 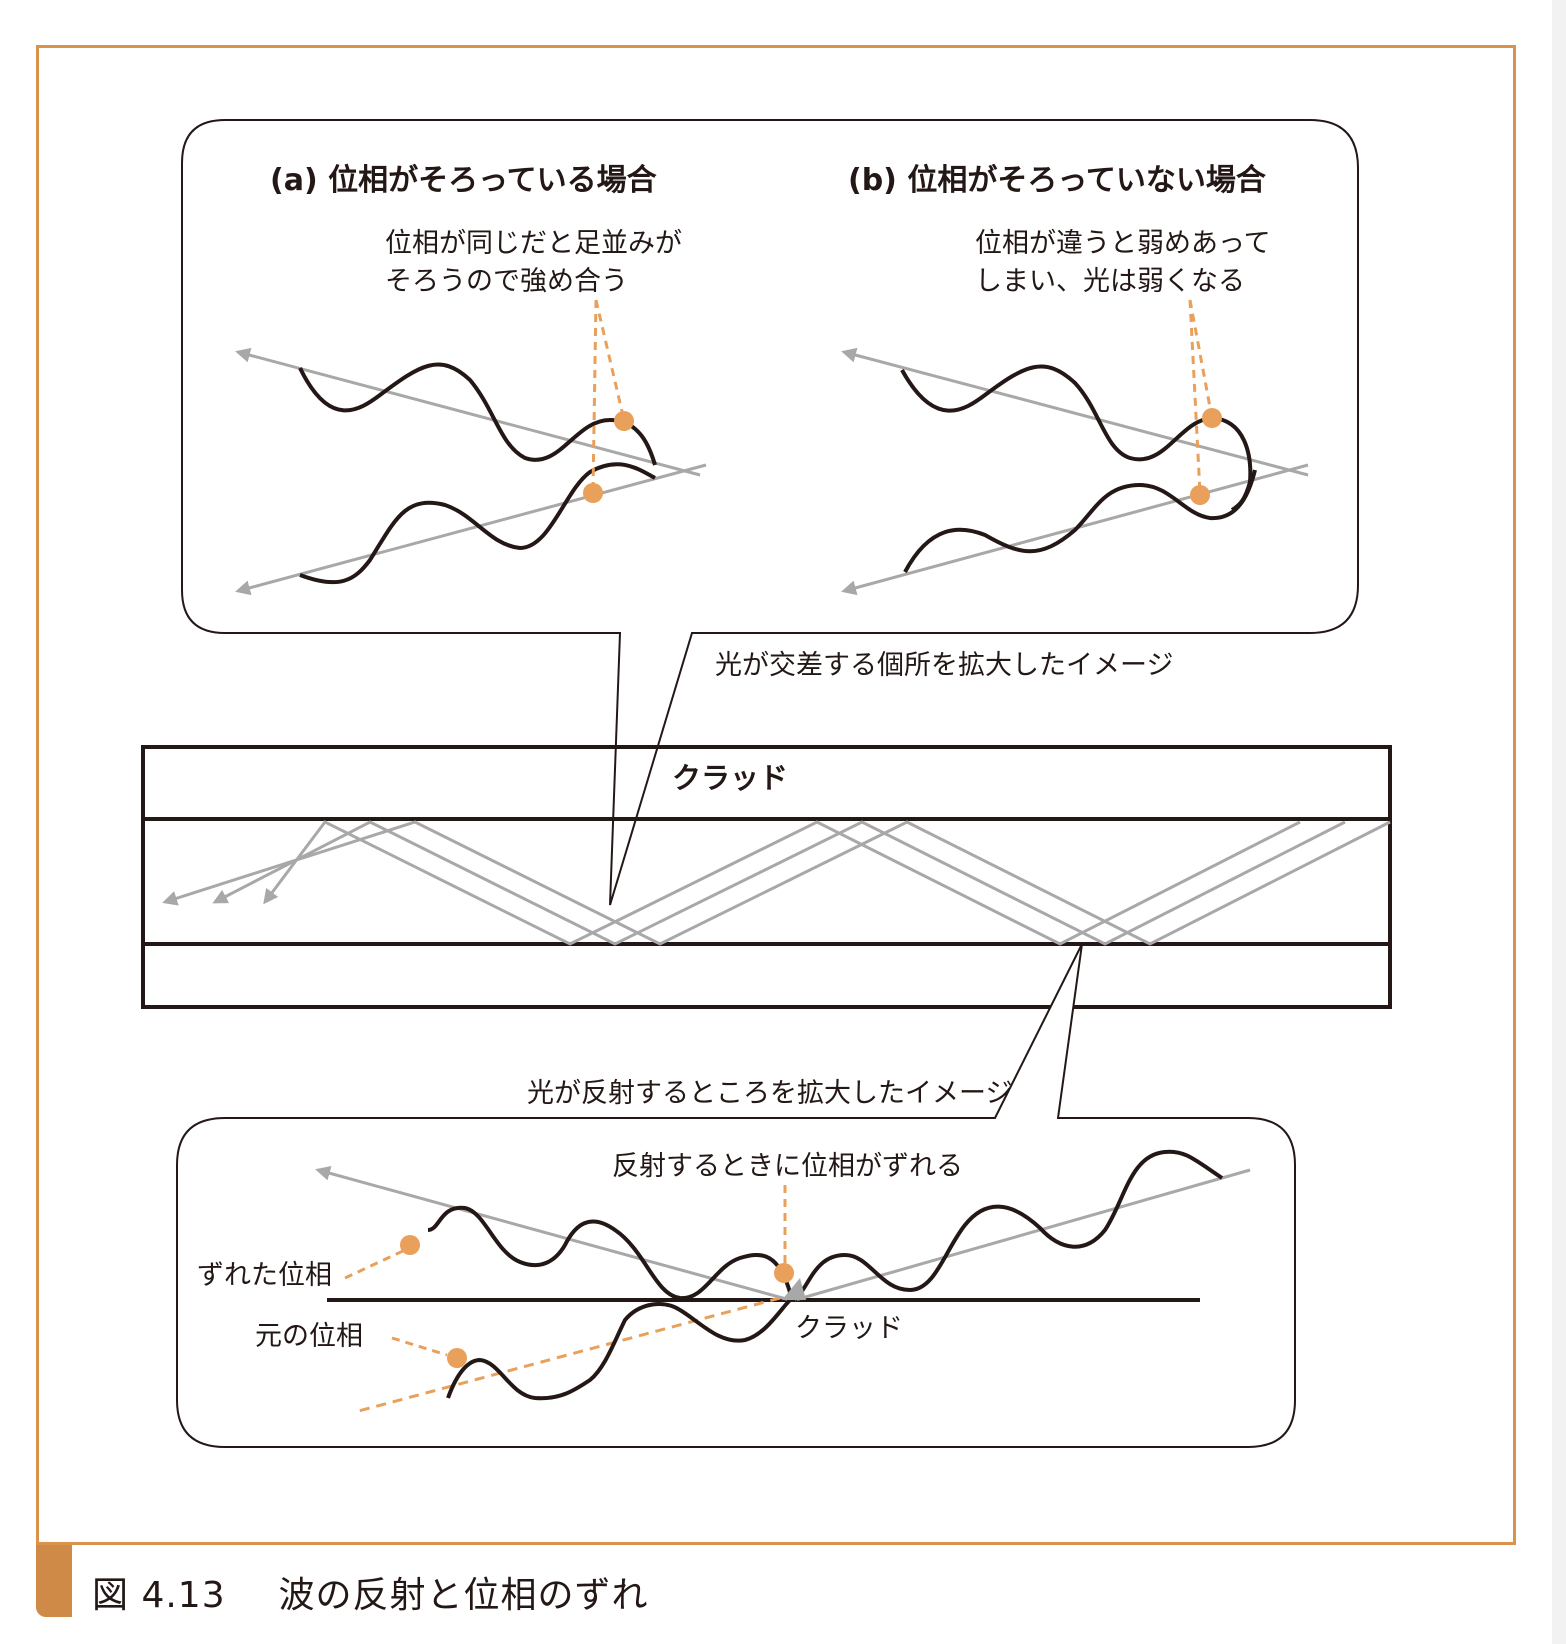 What do you see at coordinates (730, 778) in the screenshot?
I see `fiber-cladding-label: クラッド` at bounding box center [730, 778].